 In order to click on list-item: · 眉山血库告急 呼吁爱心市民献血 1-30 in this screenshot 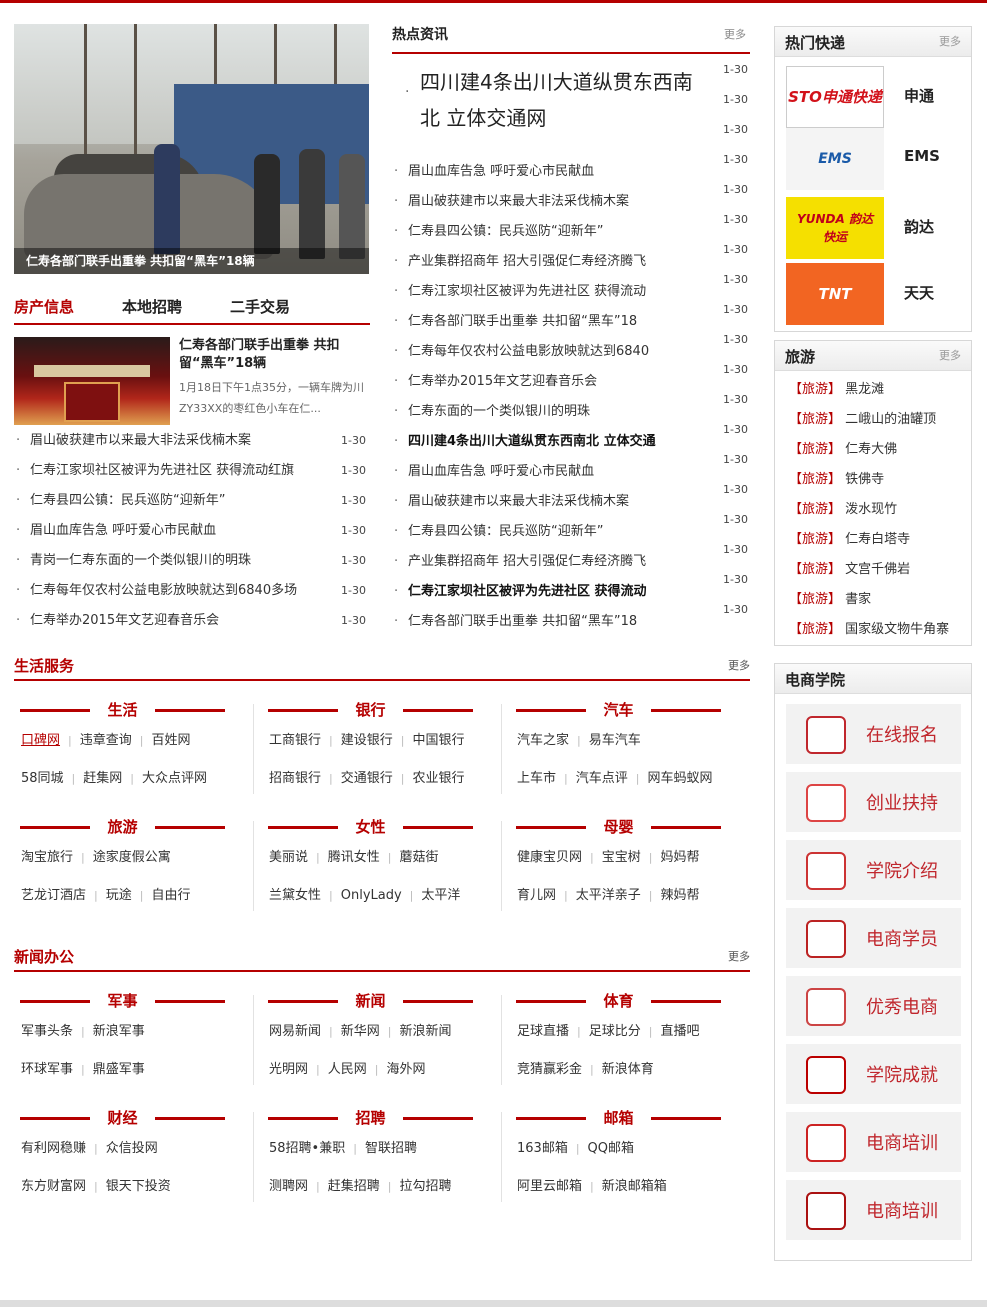, I will do `click(190, 531)`.